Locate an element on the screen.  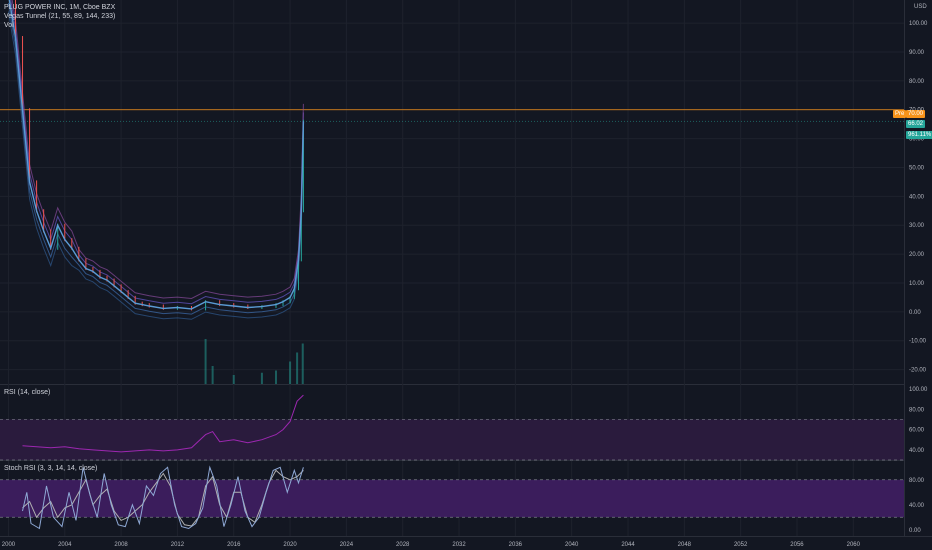
x-tick-label: 2048 is located at coordinates (685, 545).